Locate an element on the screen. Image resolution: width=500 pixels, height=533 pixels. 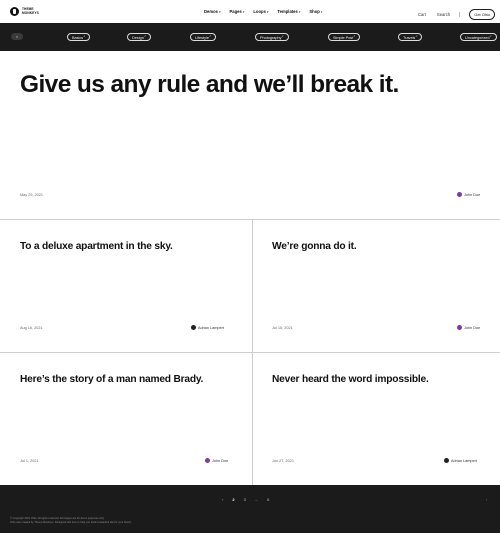
category-label: Lifestyle is located at coordinates (202, 38).